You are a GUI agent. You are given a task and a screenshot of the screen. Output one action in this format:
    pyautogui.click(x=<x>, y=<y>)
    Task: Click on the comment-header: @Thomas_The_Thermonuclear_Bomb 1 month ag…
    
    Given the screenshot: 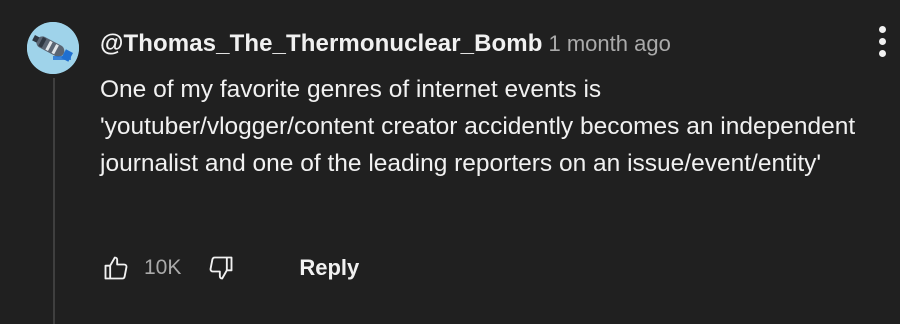 What is the action you would take?
    pyautogui.click(x=385, y=45)
    